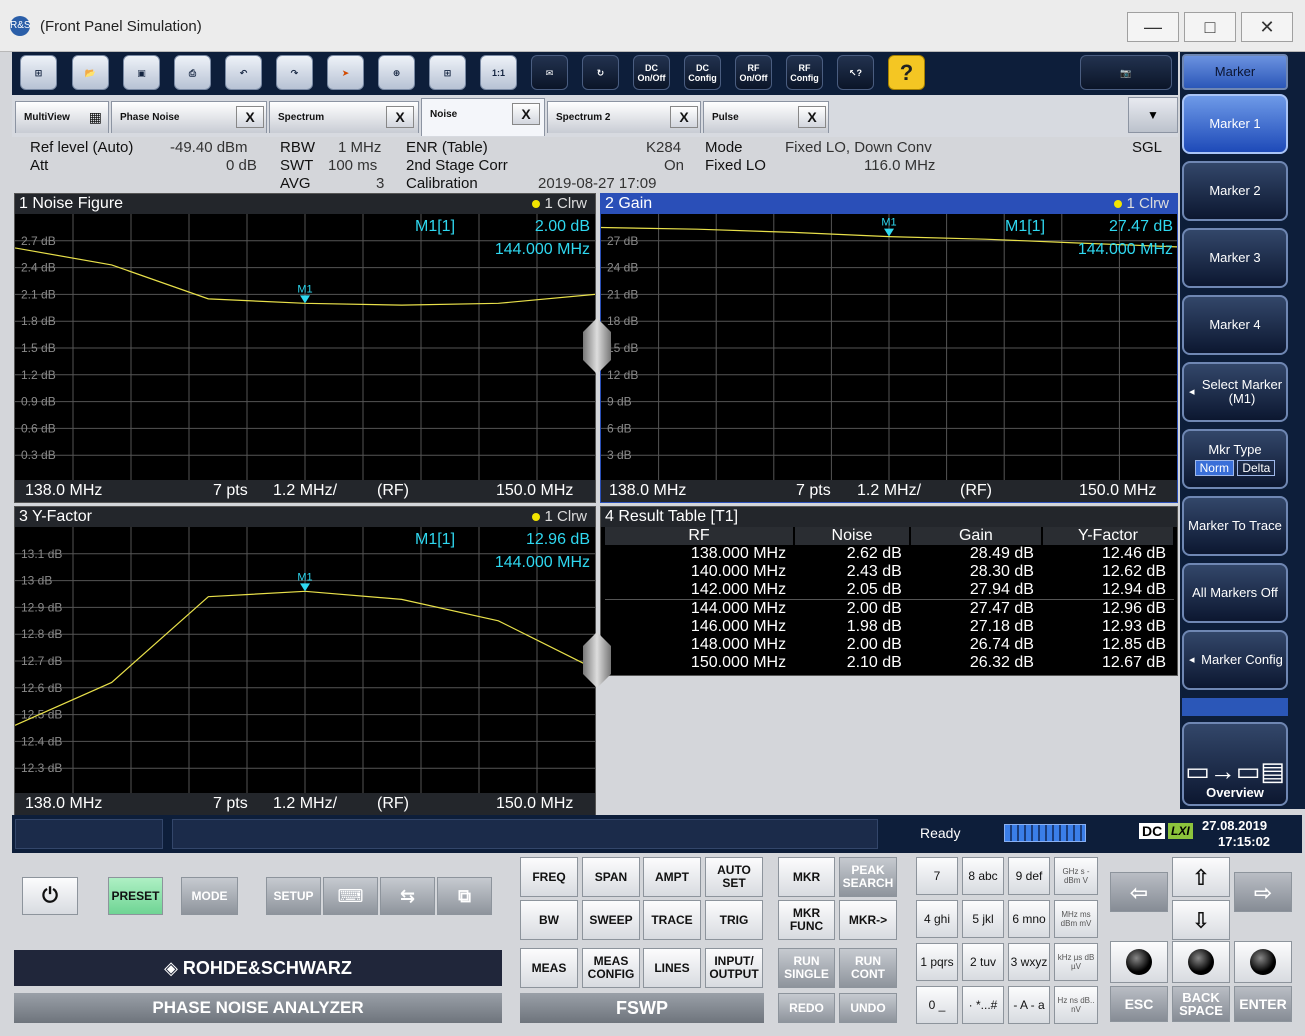 Image resolution: width=1305 pixels, height=1036 pixels. Describe the element at coordinates (1201, 962) in the screenshot. I see `rotary-knob-center` at that location.